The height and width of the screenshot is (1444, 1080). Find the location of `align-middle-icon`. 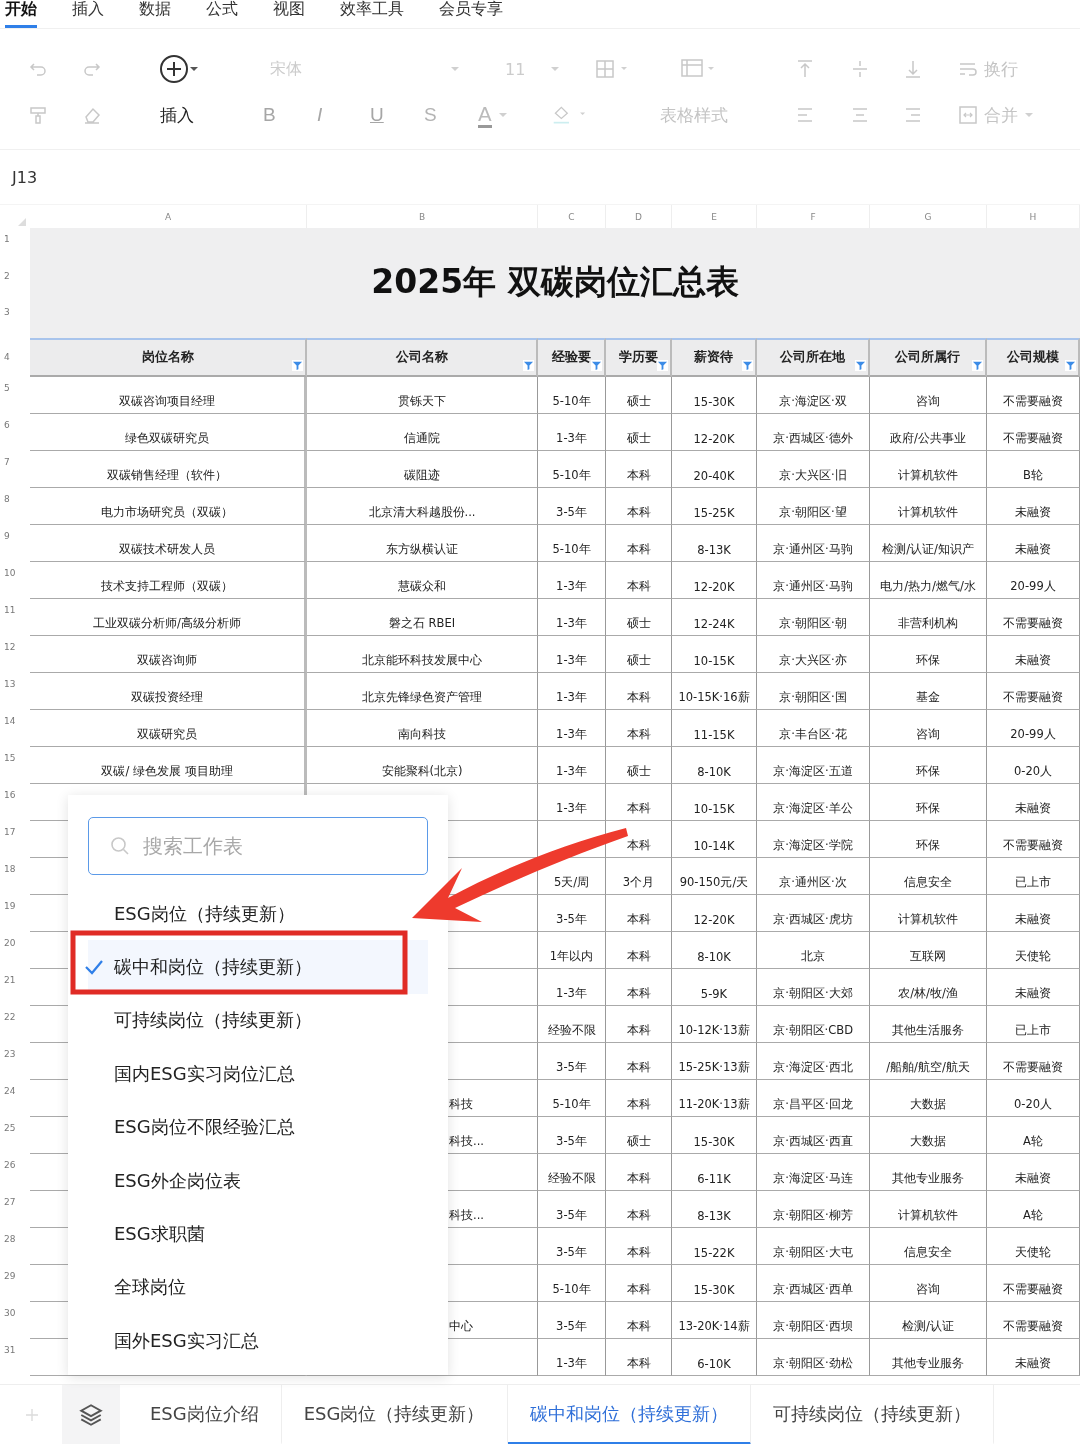

align-middle-icon is located at coordinates (860, 69).